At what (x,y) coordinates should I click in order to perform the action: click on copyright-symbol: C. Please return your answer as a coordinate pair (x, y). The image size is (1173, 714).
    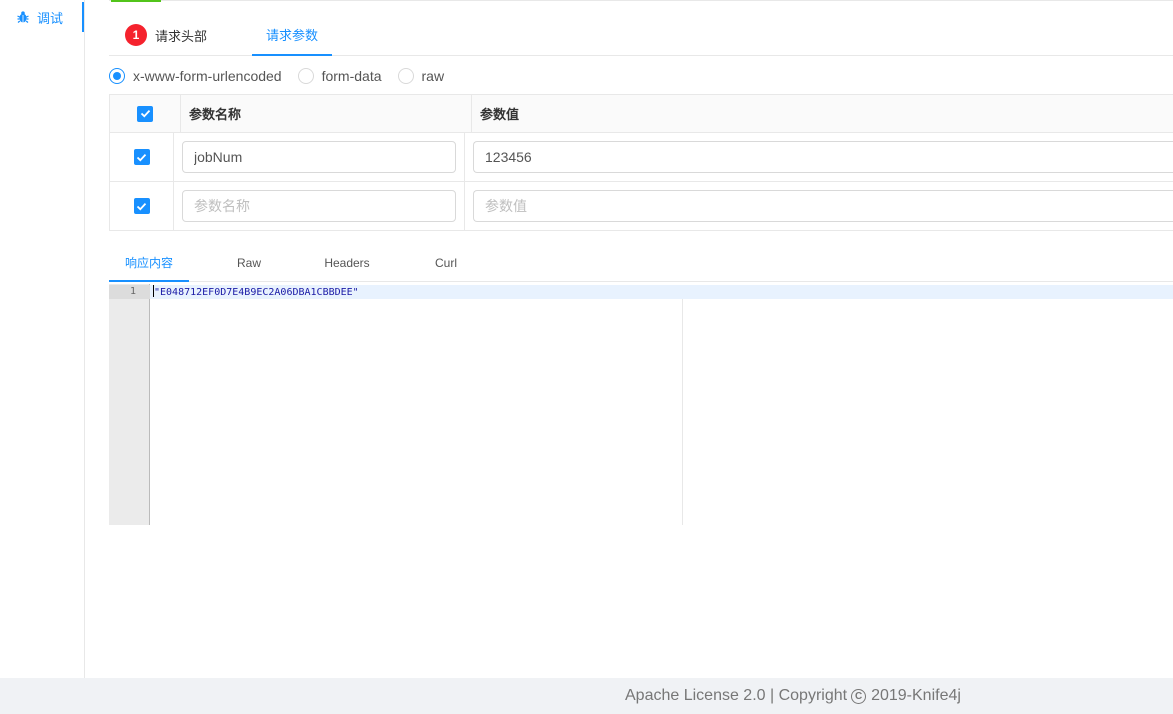
    Looking at the image, I should click on (858, 696).